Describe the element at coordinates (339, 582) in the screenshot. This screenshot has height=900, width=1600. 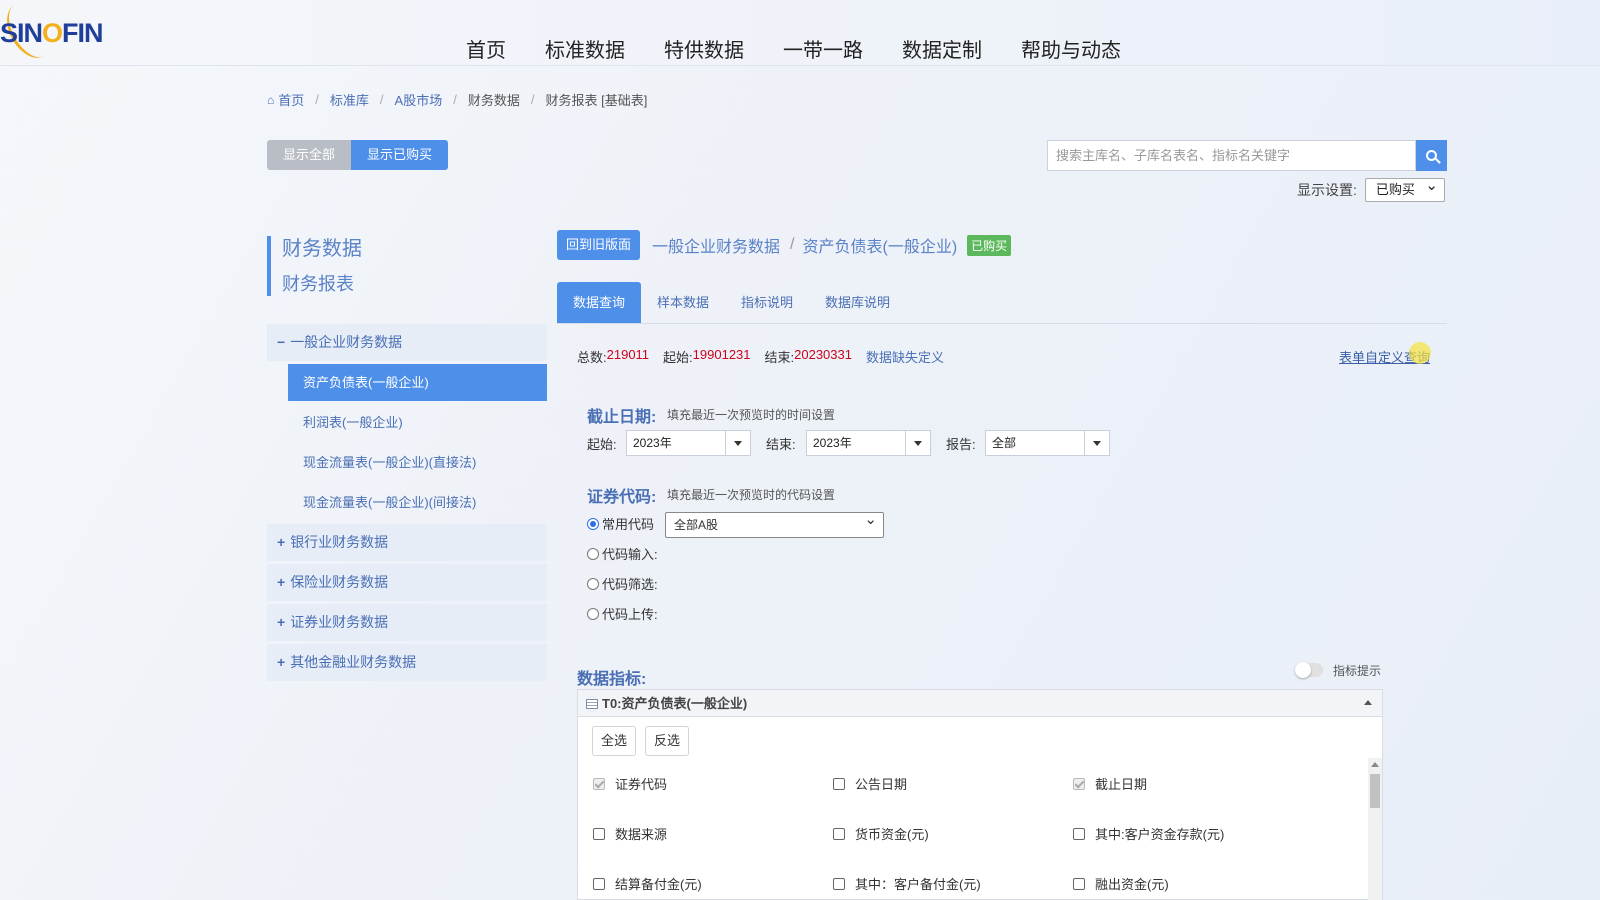
I see `sidebar-group-label: 保险业财务数据` at that location.